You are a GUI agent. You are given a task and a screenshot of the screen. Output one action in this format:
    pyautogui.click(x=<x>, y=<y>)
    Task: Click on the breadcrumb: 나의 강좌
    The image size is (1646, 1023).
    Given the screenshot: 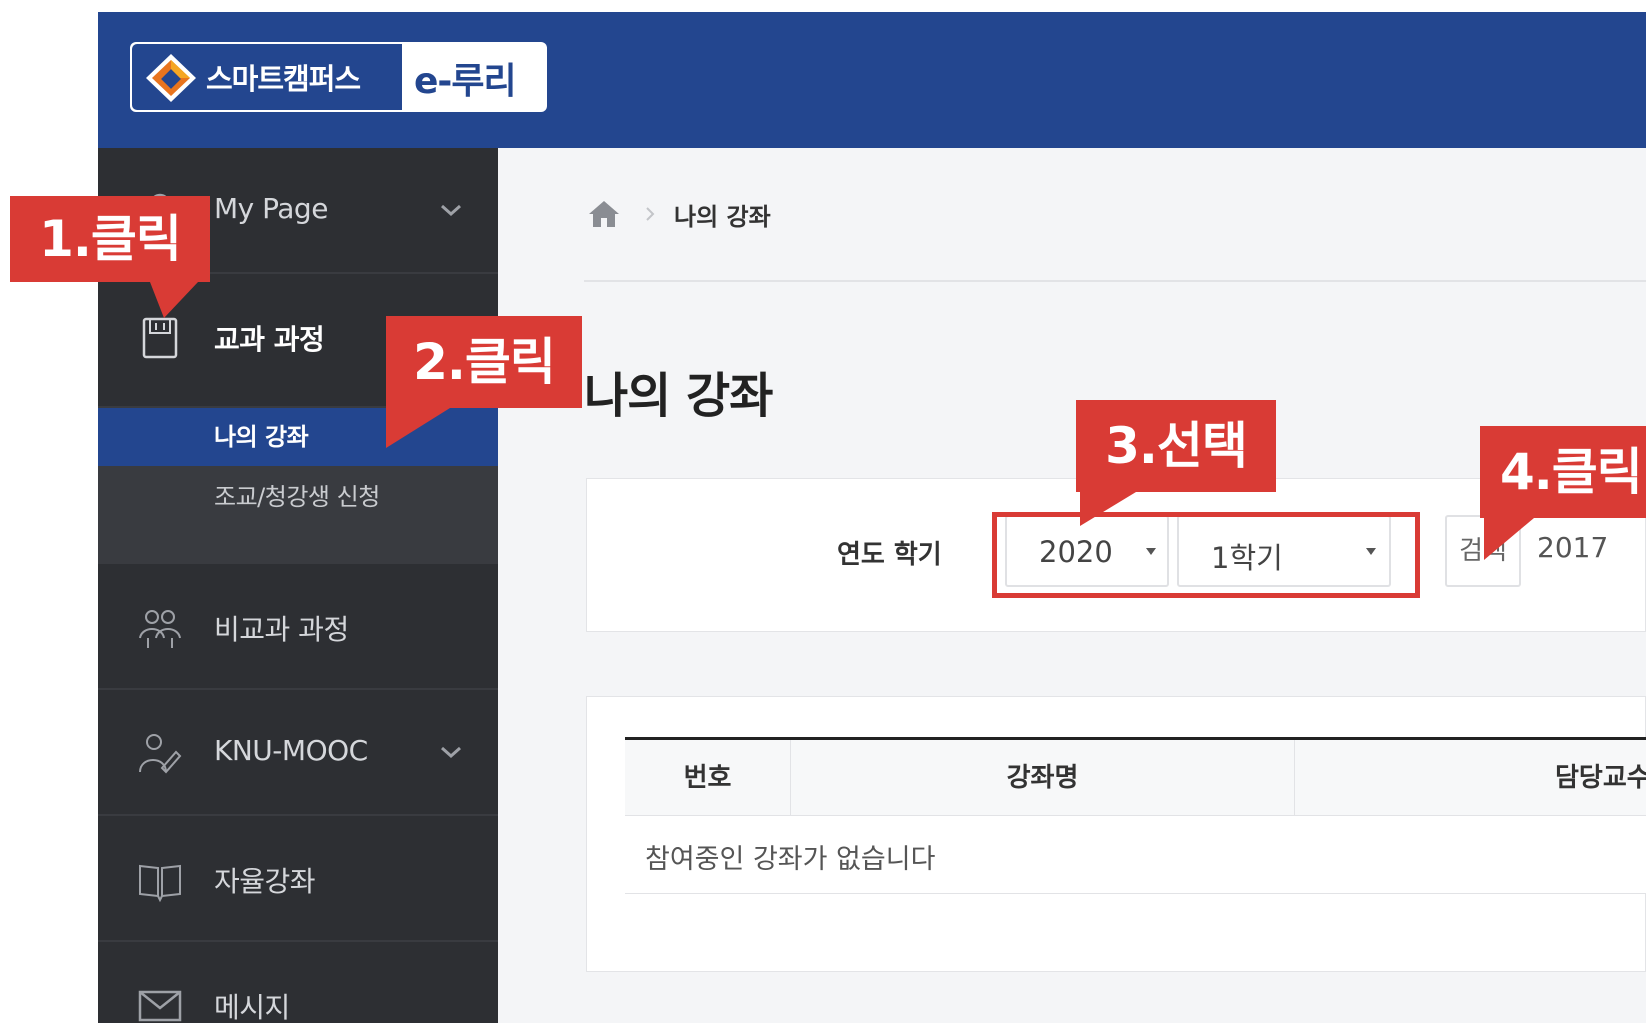 What is the action you would take?
    pyautogui.click(x=679, y=214)
    